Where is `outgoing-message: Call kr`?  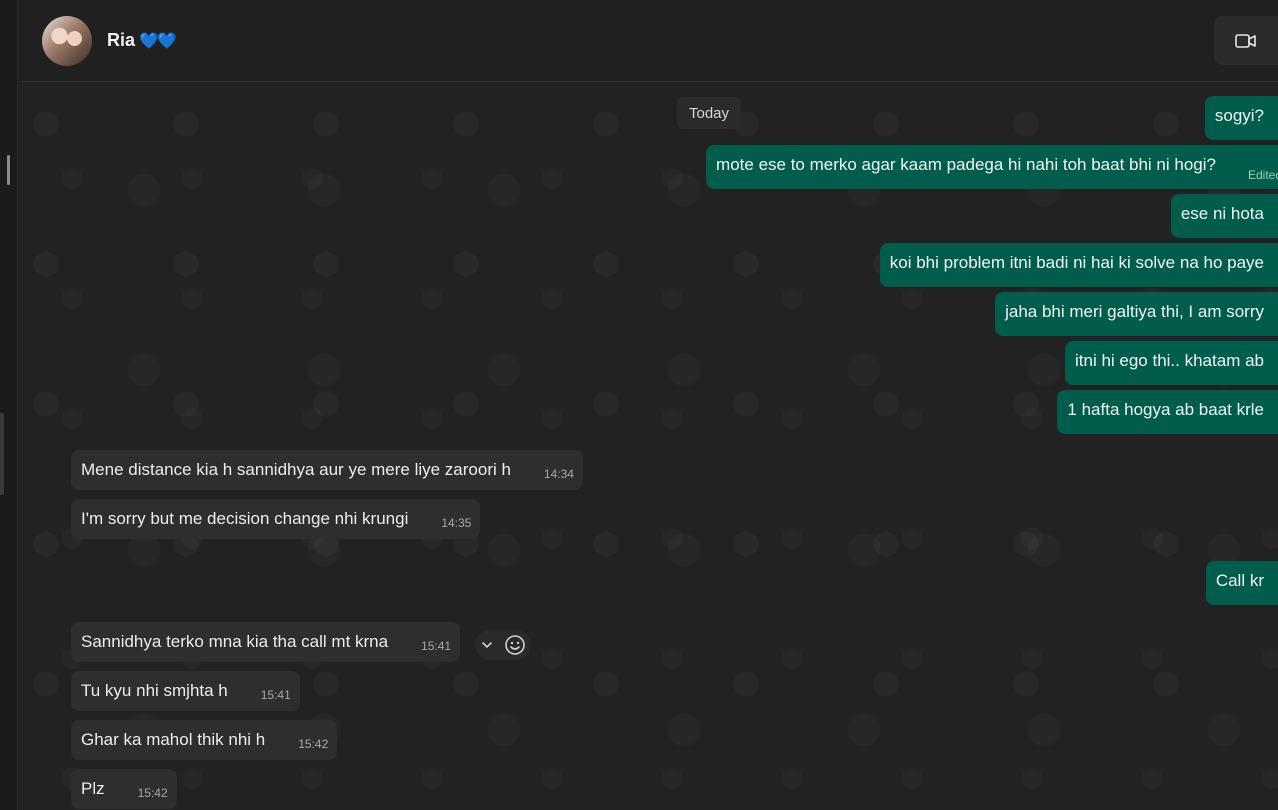 outgoing-message: Call kr is located at coordinates (1241, 583).